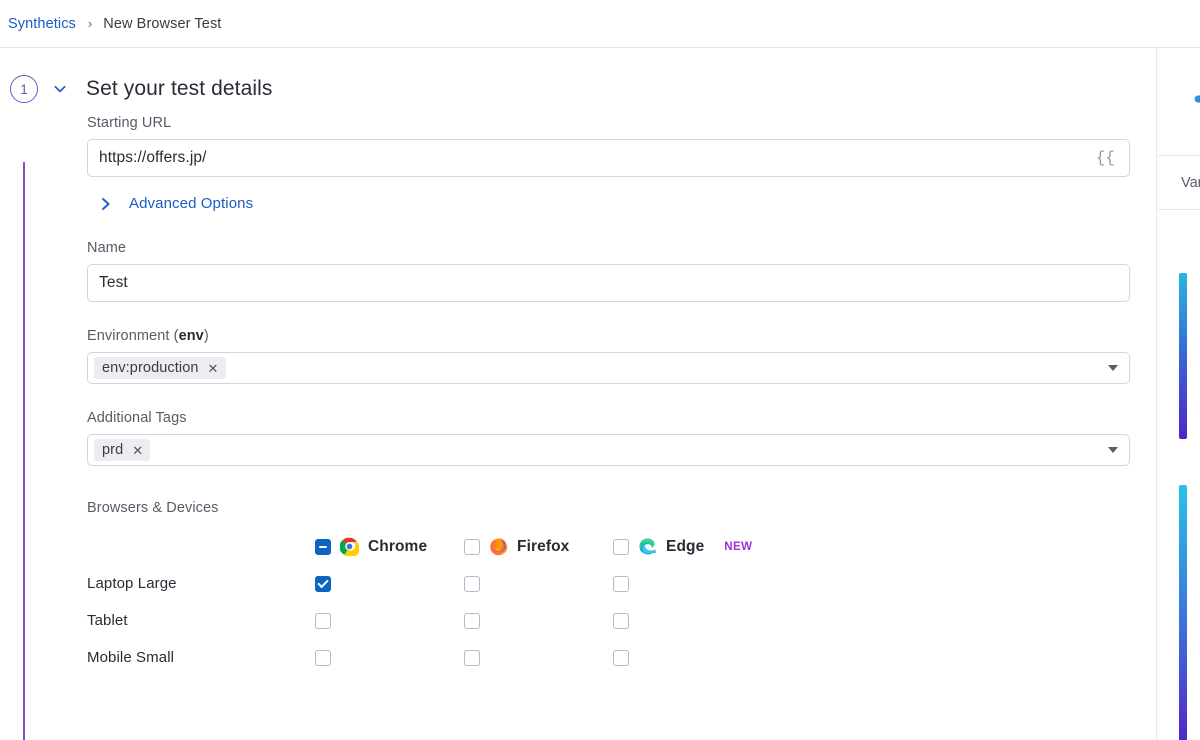 The height and width of the screenshot is (740, 1200). What do you see at coordinates (137, 418) in the screenshot?
I see `additional-tags-label: Additional Tags` at bounding box center [137, 418].